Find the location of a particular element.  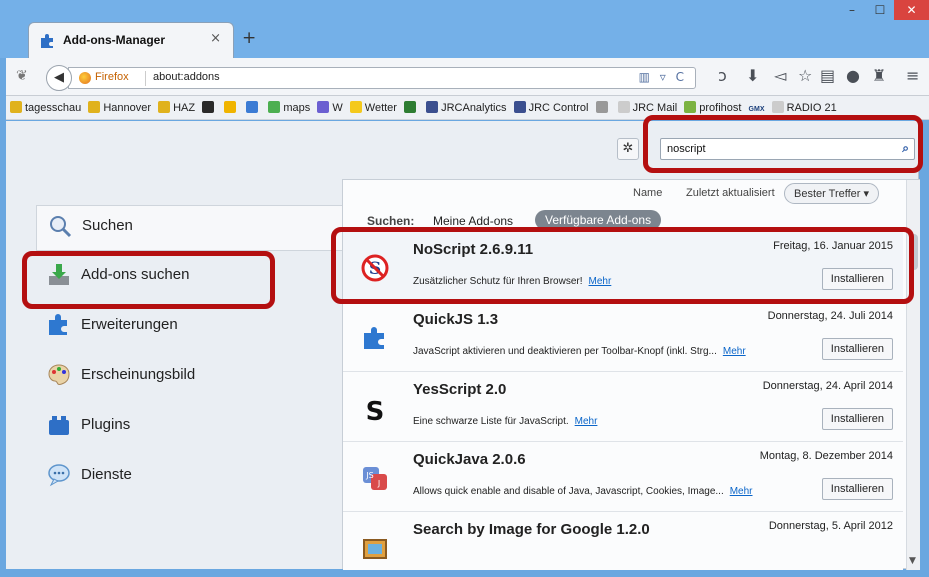

minimize-button: – is located at coordinates (852, 10).